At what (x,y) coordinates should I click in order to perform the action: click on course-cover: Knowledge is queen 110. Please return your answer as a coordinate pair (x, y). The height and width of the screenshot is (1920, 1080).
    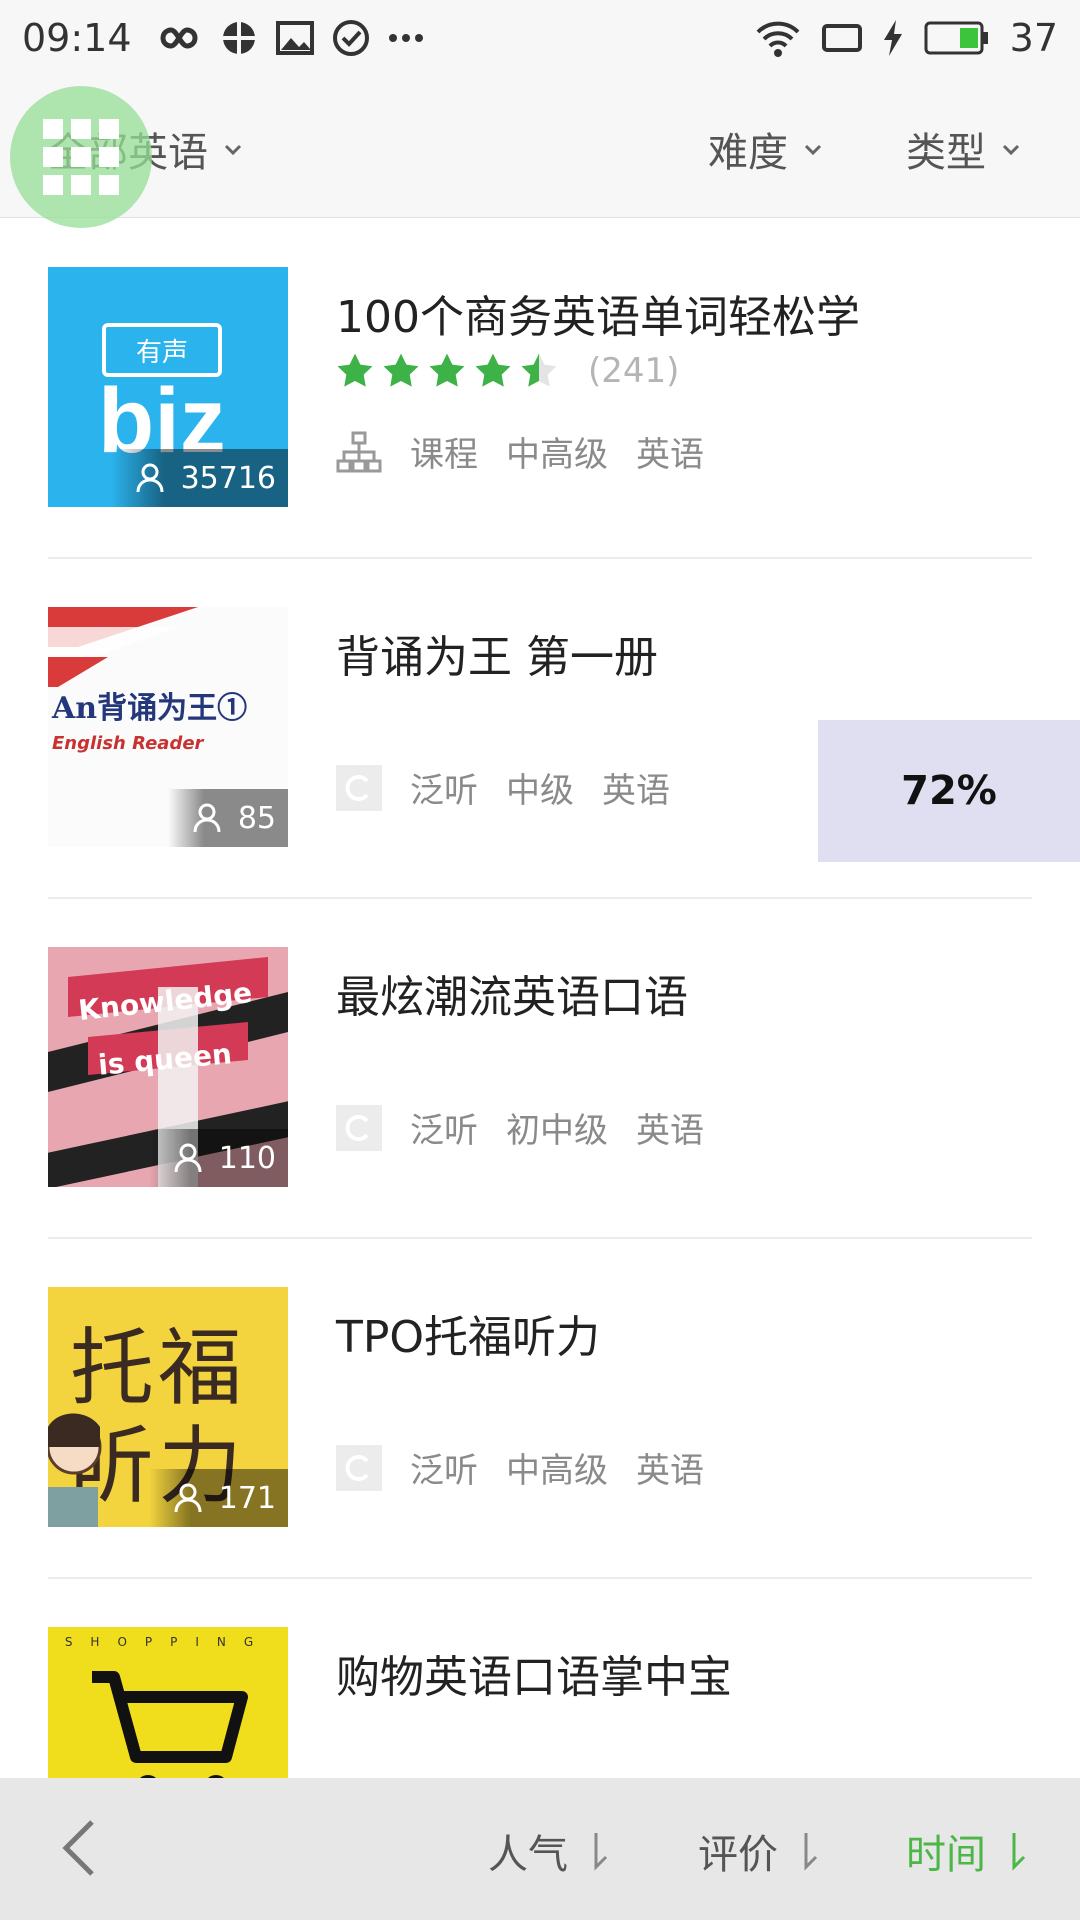
    Looking at the image, I should click on (168, 1067).